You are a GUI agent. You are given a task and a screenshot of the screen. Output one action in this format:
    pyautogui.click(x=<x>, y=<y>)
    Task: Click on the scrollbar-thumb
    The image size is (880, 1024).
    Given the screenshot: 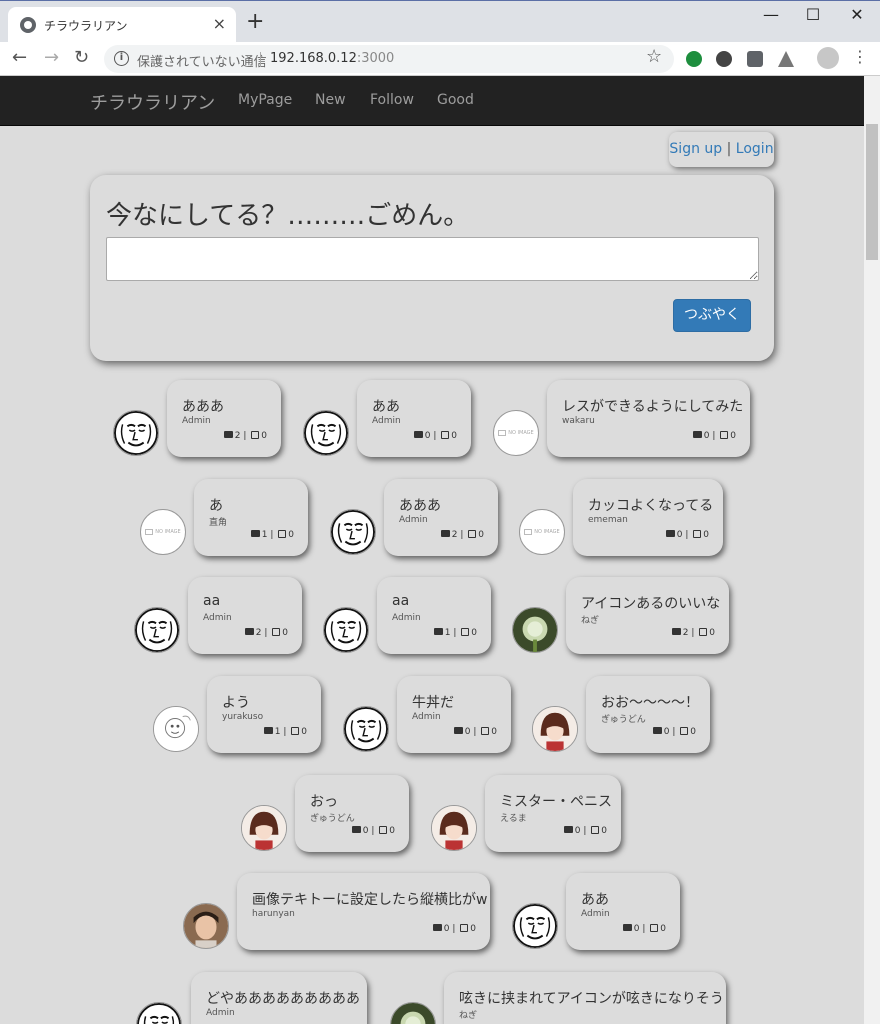 What is the action you would take?
    pyautogui.click(x=872, y=192)
    